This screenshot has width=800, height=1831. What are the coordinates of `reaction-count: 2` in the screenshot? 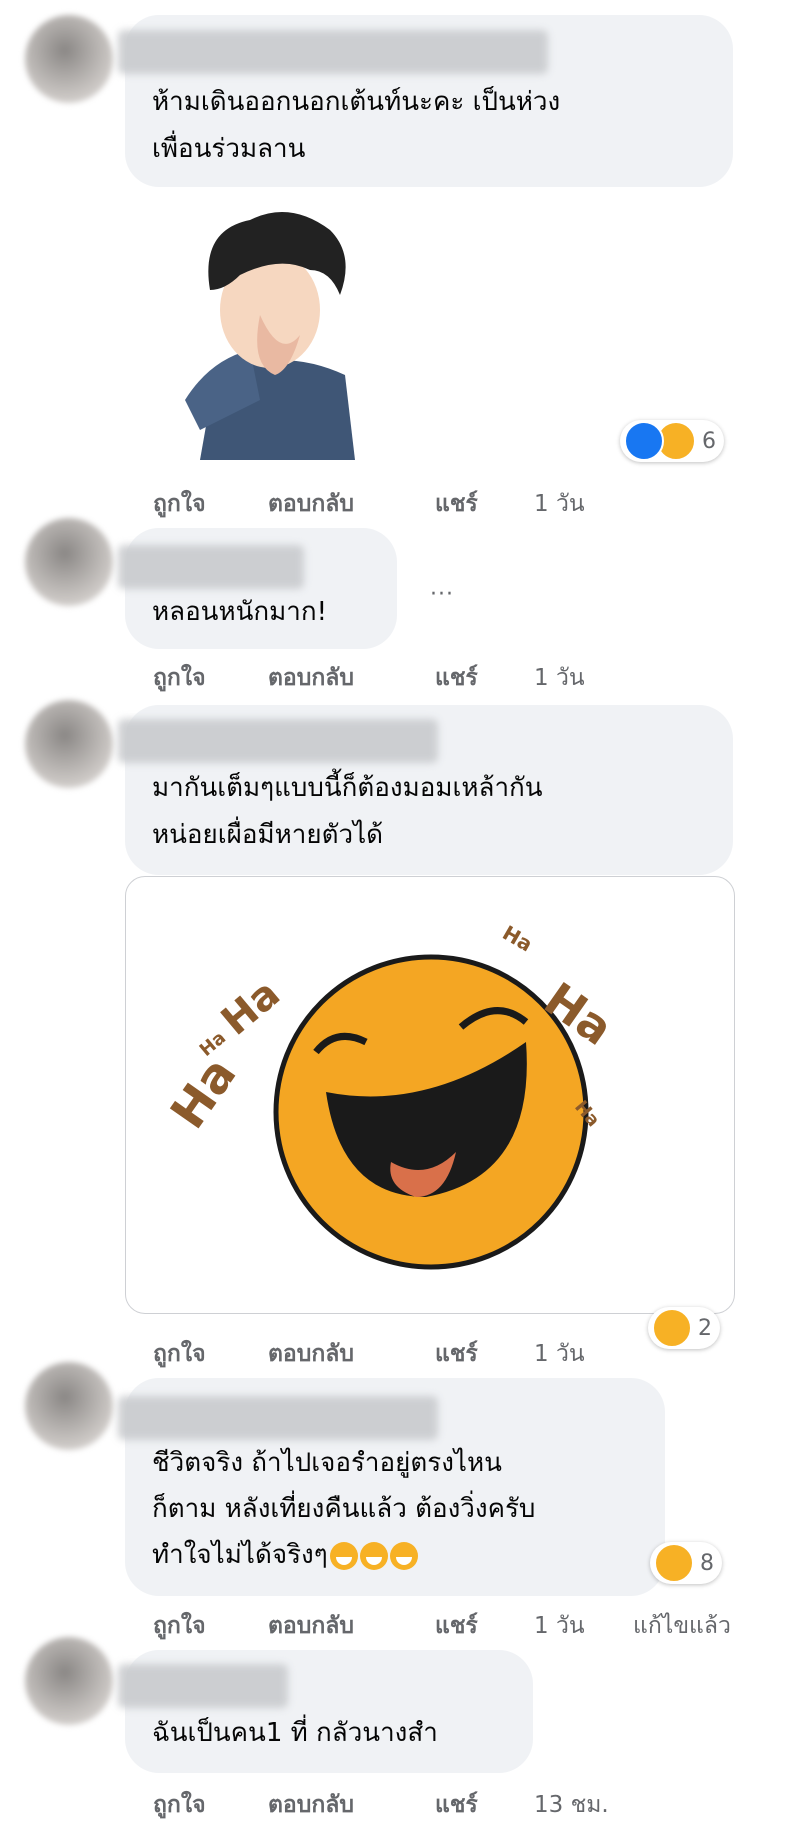 It's located at (705, 1328).